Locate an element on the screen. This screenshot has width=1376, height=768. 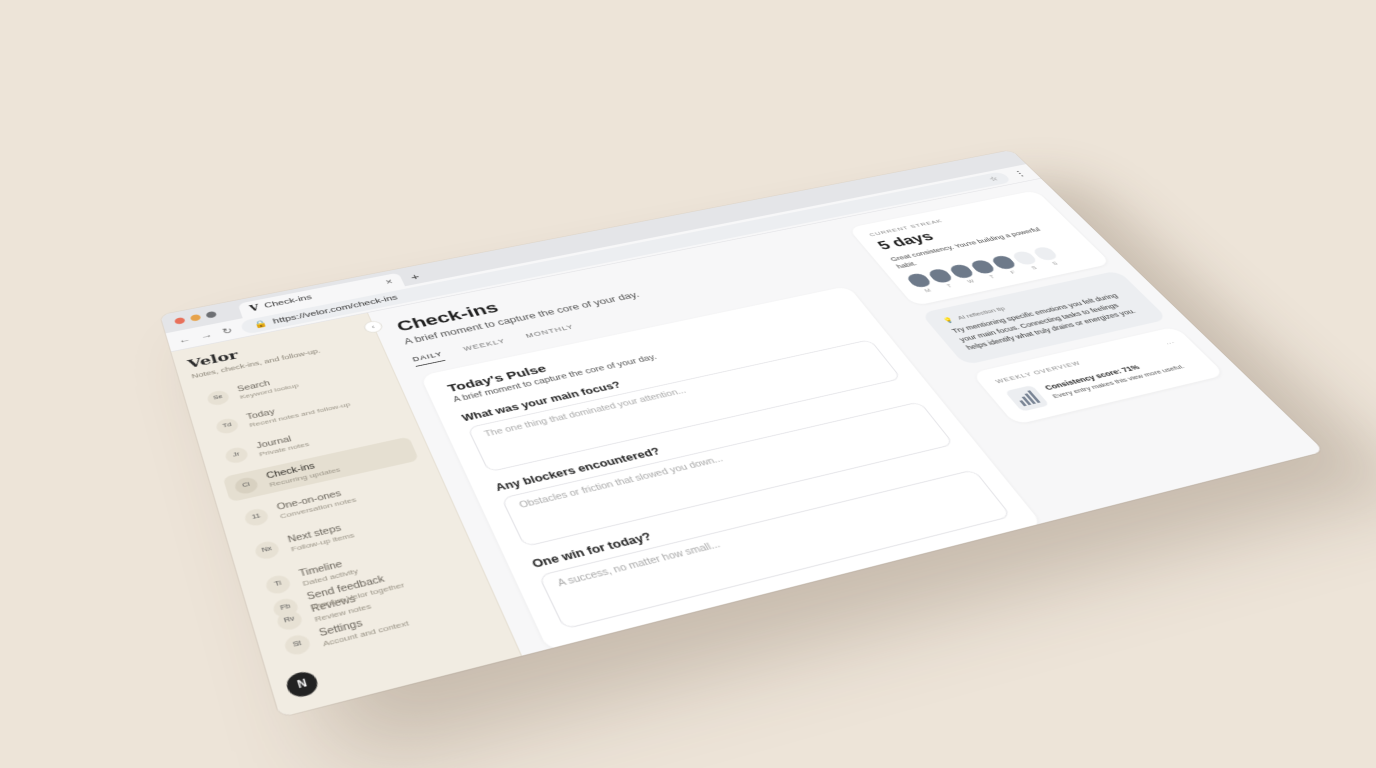
streak-day-letter: M is located at coordinates (928, 291).